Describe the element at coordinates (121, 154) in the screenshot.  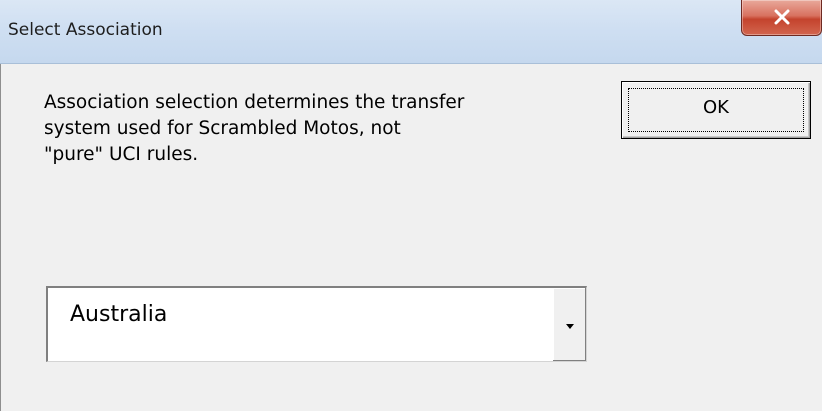
I see `message-line-3: "pure" UCI rules.` at that location.